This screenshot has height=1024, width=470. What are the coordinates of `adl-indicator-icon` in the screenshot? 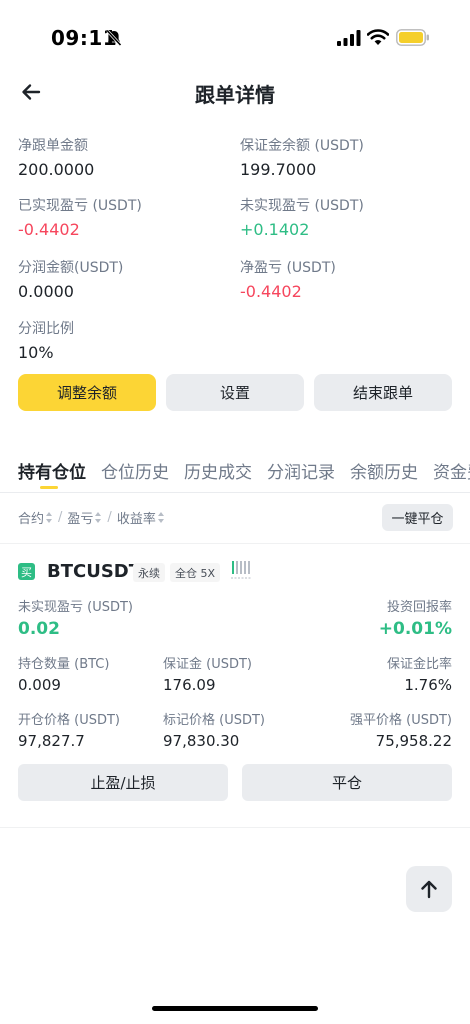 It's located at (241, 570).